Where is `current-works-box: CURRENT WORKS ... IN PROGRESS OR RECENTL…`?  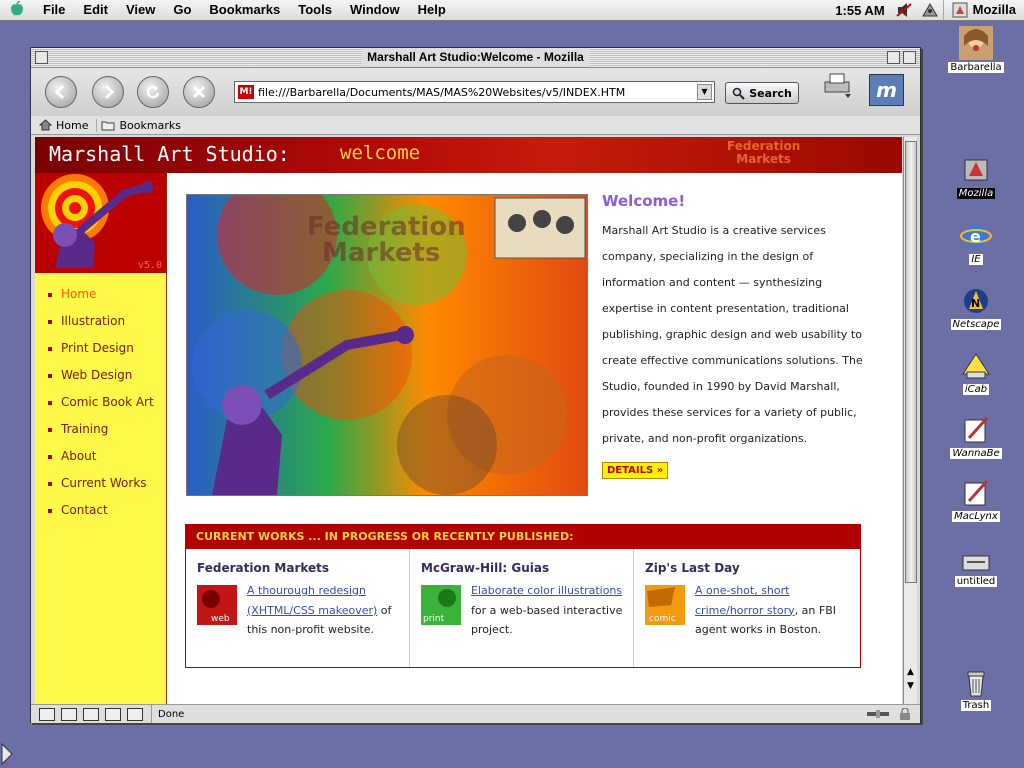
current-works-box: CURRENT WORKS ... IN PROGRESS OR RECENTL… is located at coordinates (523, 596).